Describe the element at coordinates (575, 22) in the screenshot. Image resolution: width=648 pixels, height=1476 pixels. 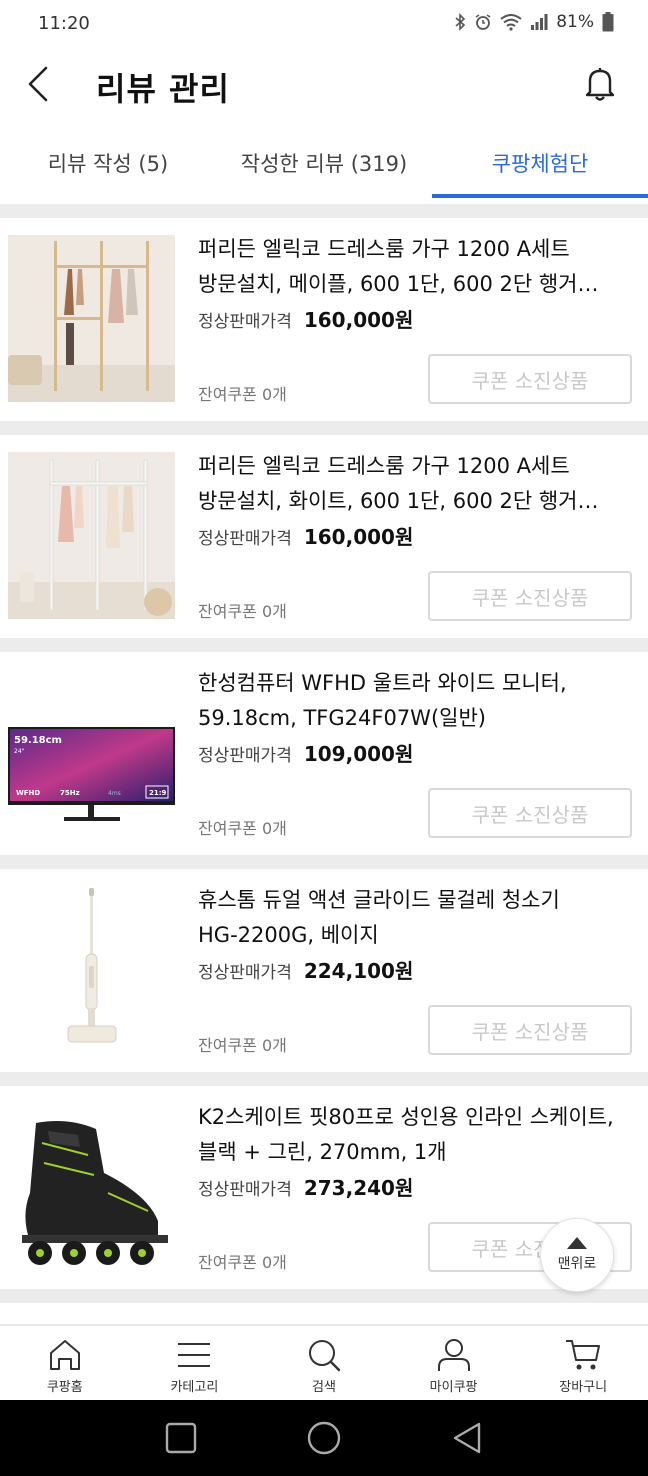
I see `battery-percent: 81%` at that location.